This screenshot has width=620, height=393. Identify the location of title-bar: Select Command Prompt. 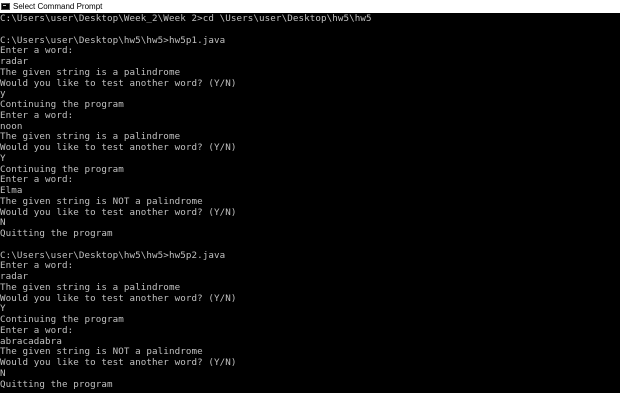
(310, 6).